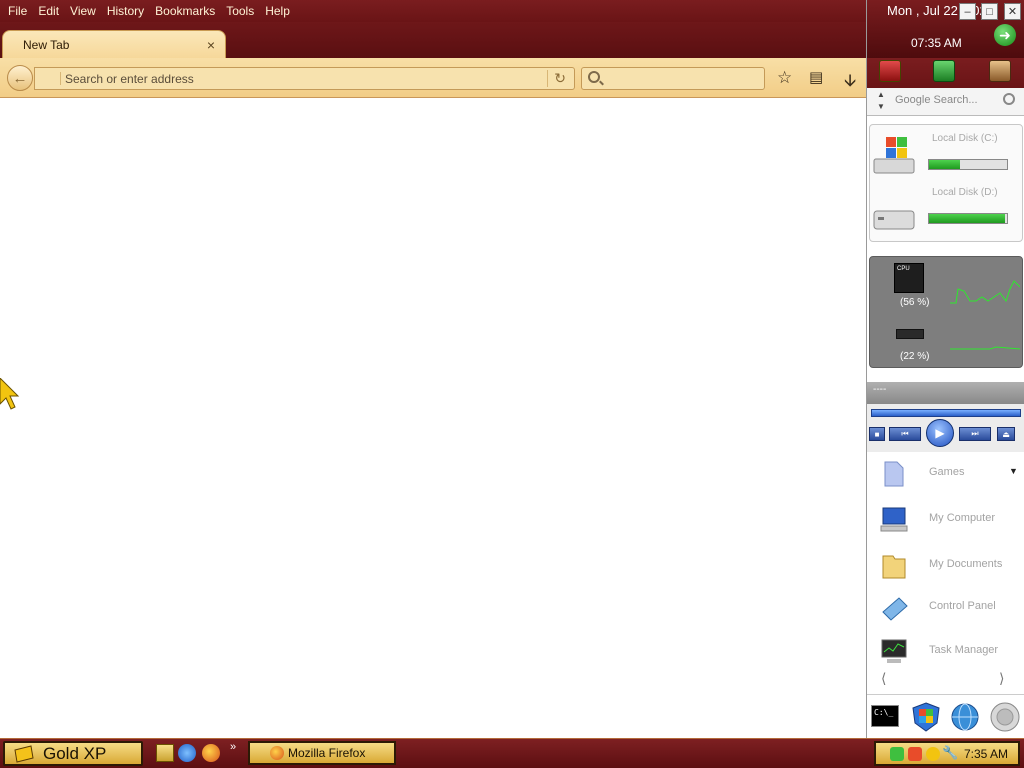 Image resolution: width=1024 pixels, height=768 pixels. What do you see at coordinates (127, 11) in the screenshot?
I see `menu-history: History` at bounding box center [127, 11].